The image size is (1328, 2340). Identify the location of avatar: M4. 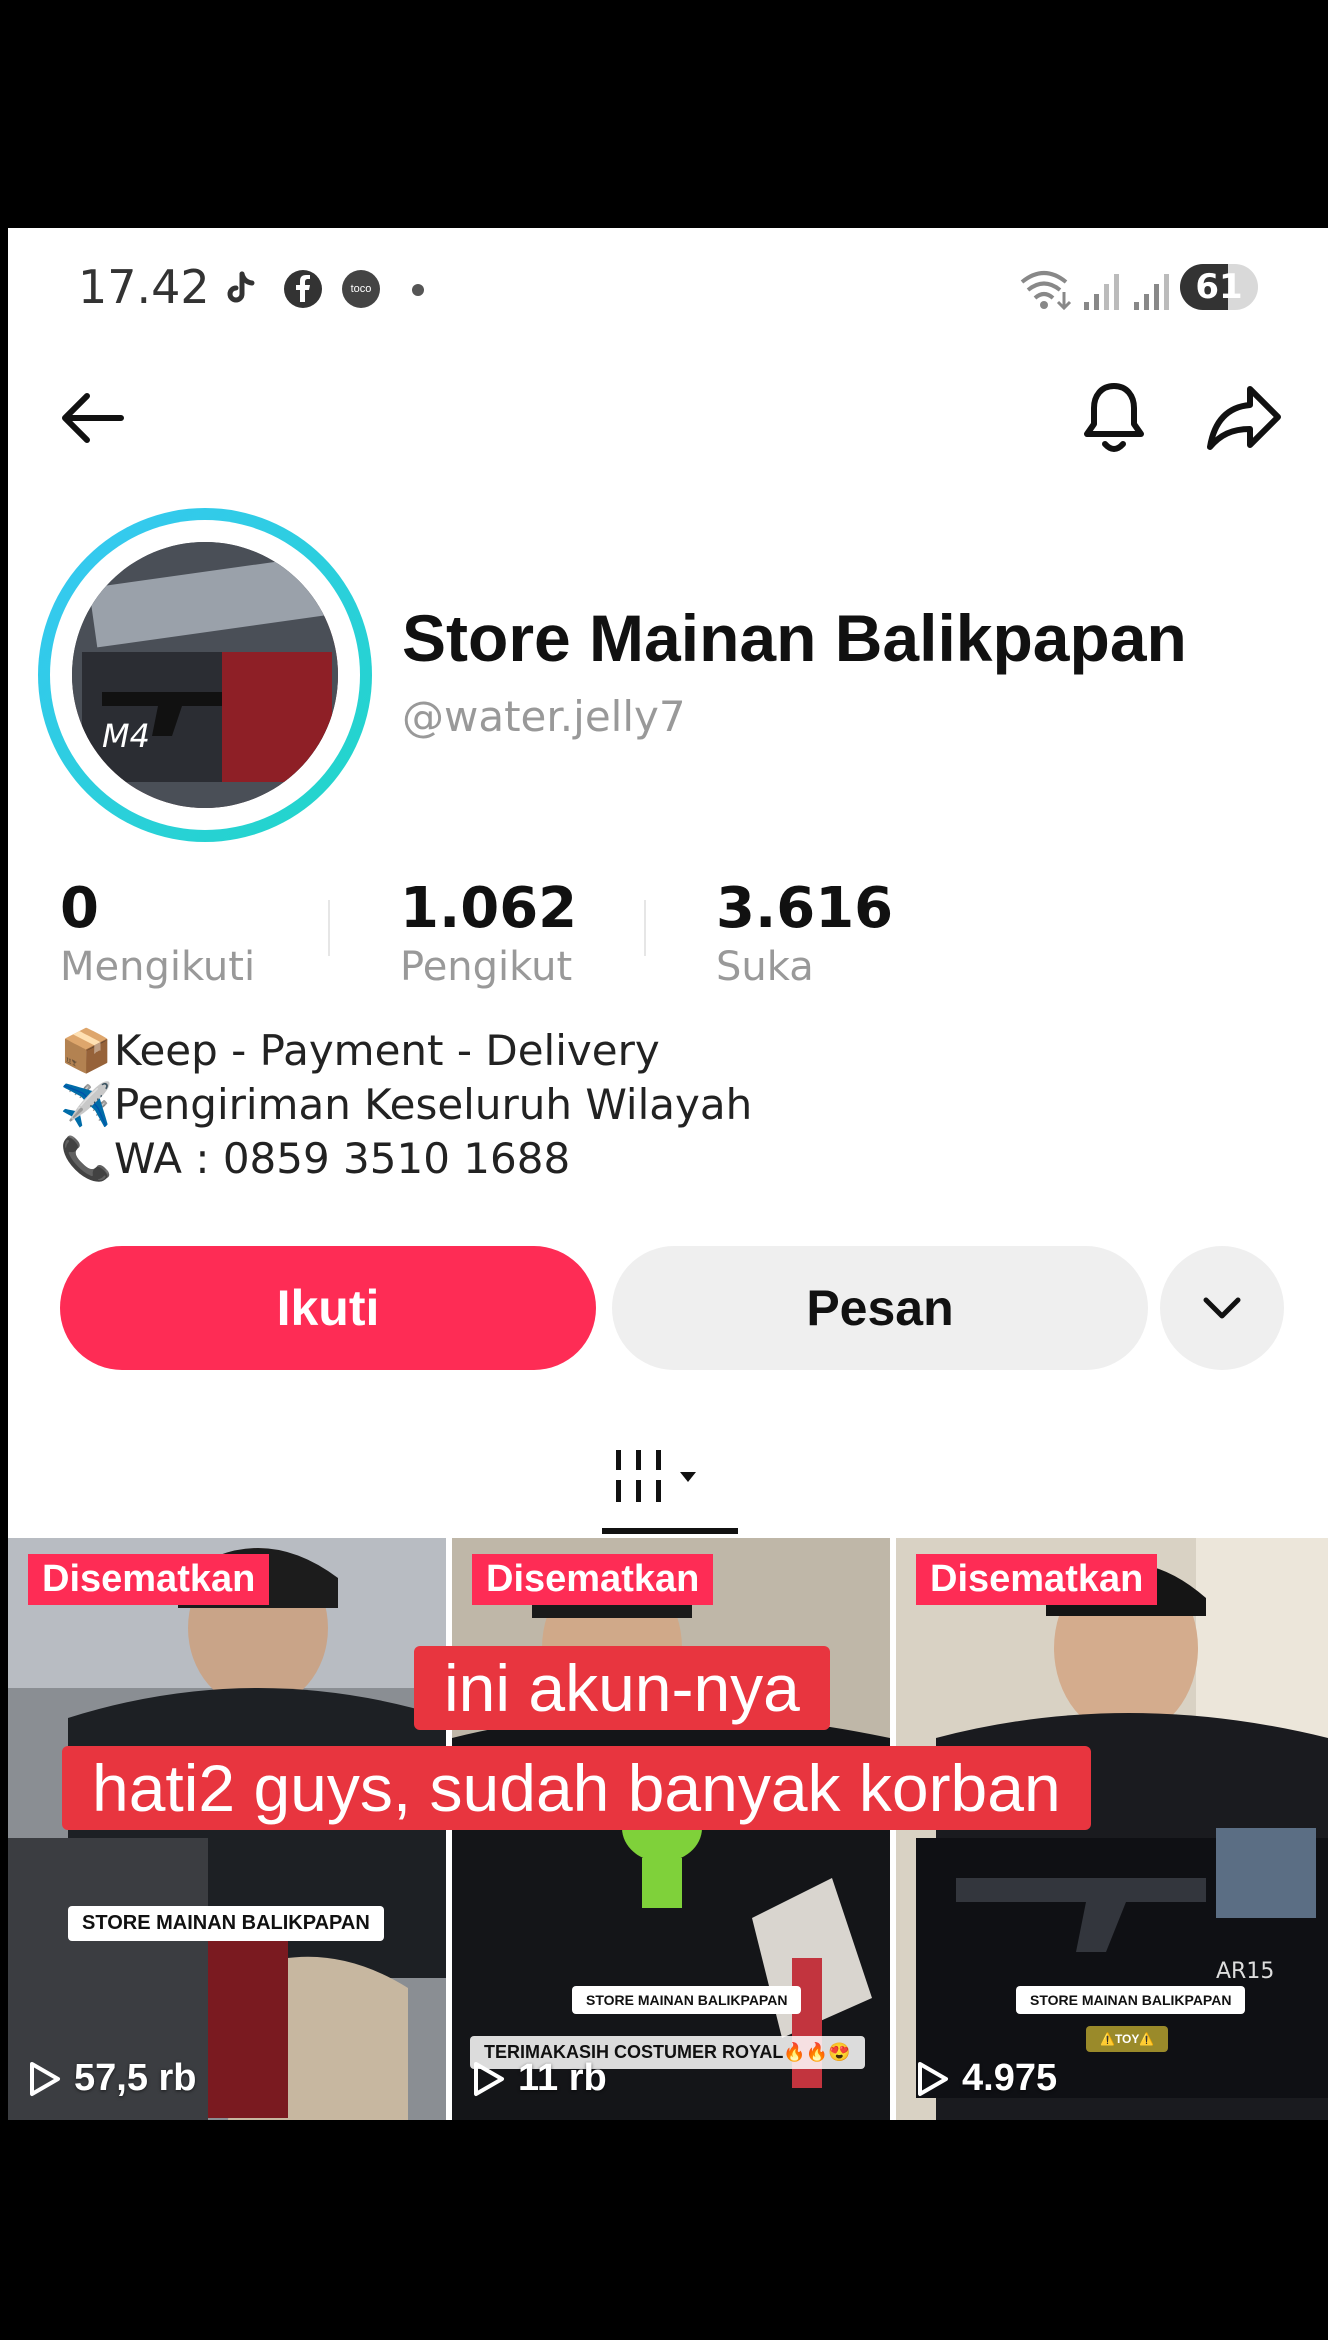
(205, 675).